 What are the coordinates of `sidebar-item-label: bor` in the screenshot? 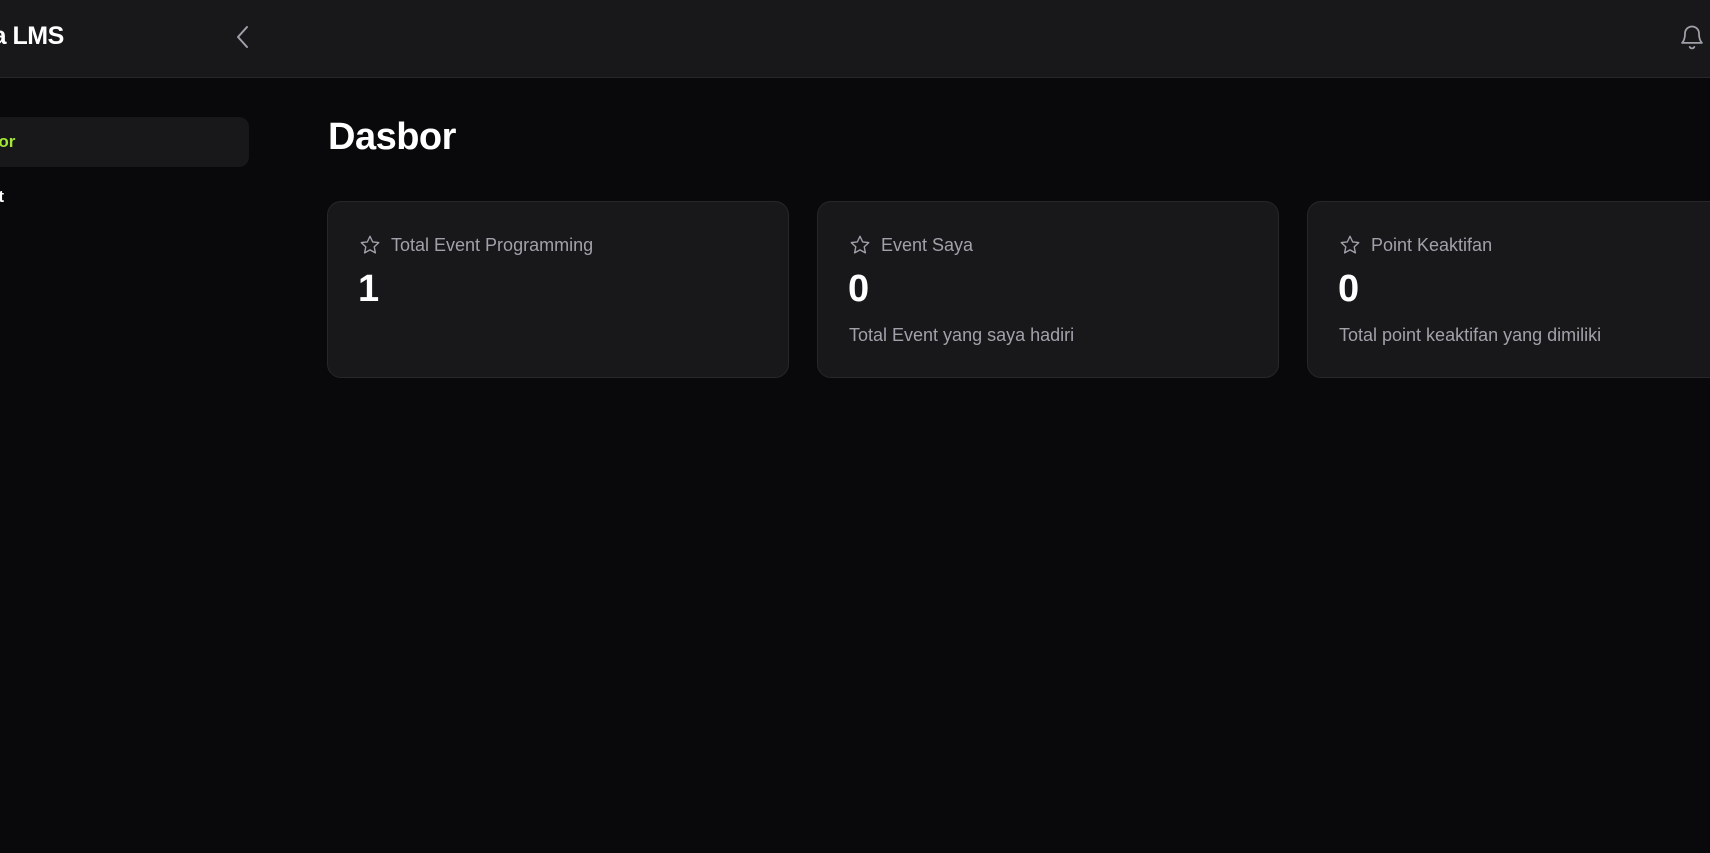 It's located at (8, 141).